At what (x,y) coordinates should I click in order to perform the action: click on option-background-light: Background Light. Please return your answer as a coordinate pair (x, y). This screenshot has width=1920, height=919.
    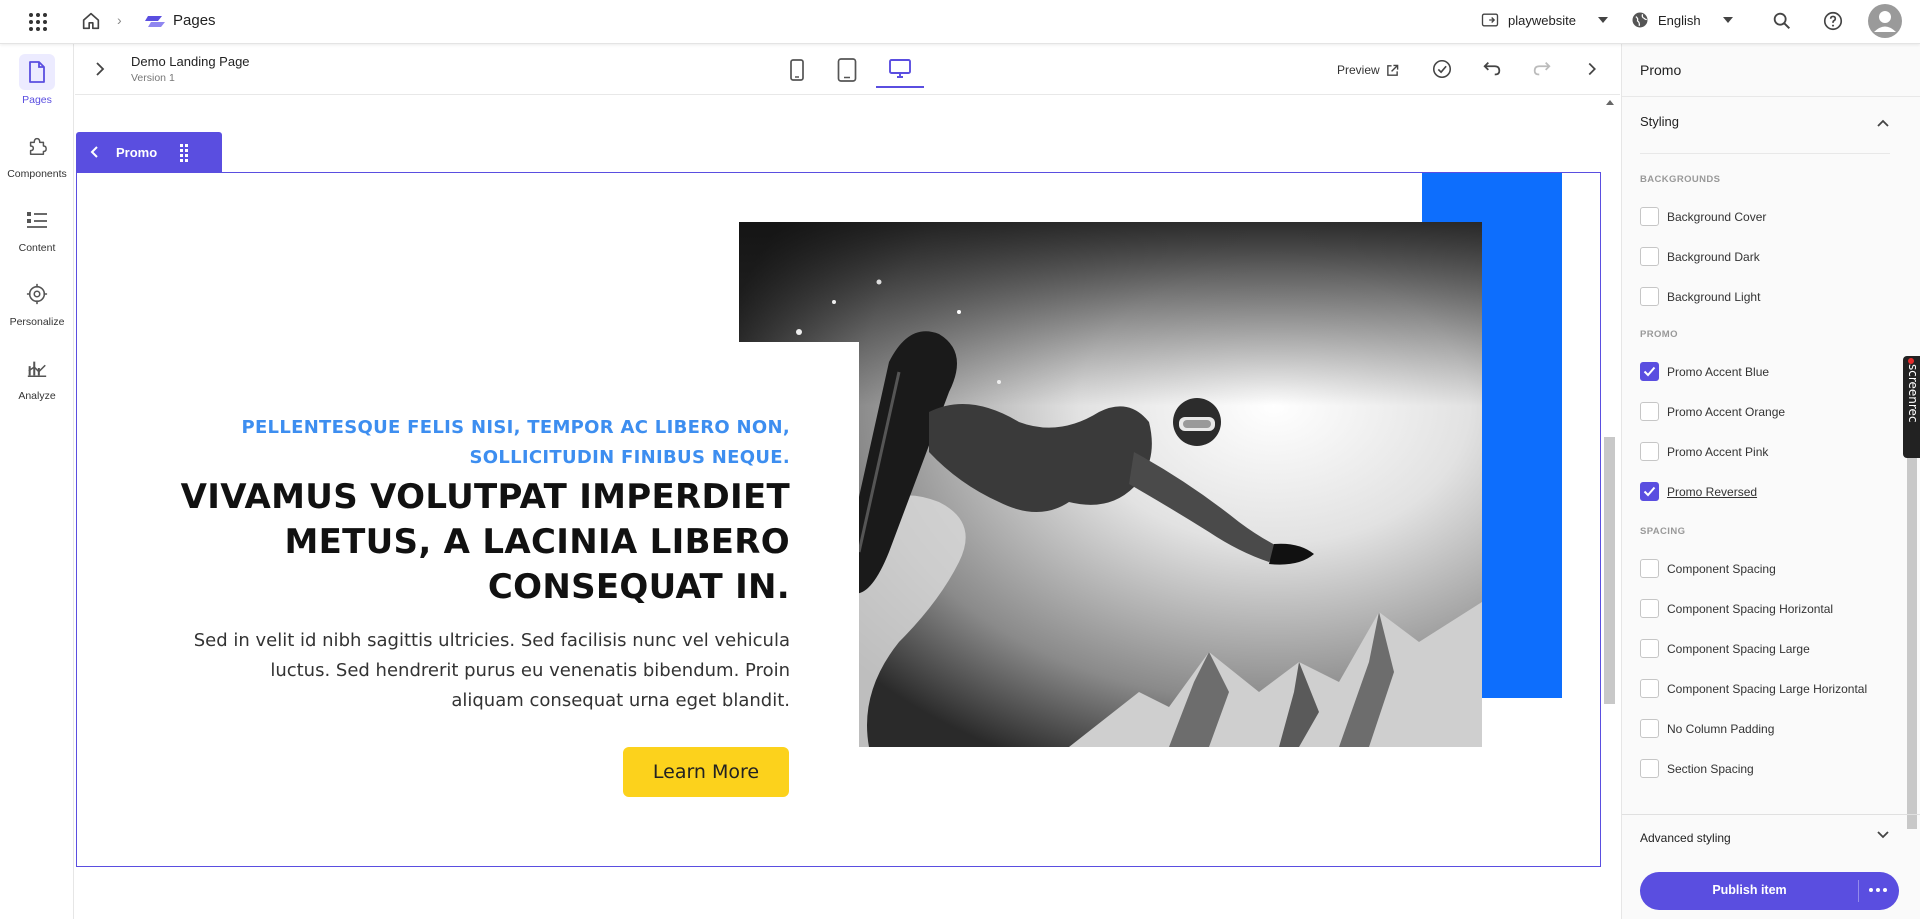
    Looking at the image, I should click on (1700, 296).